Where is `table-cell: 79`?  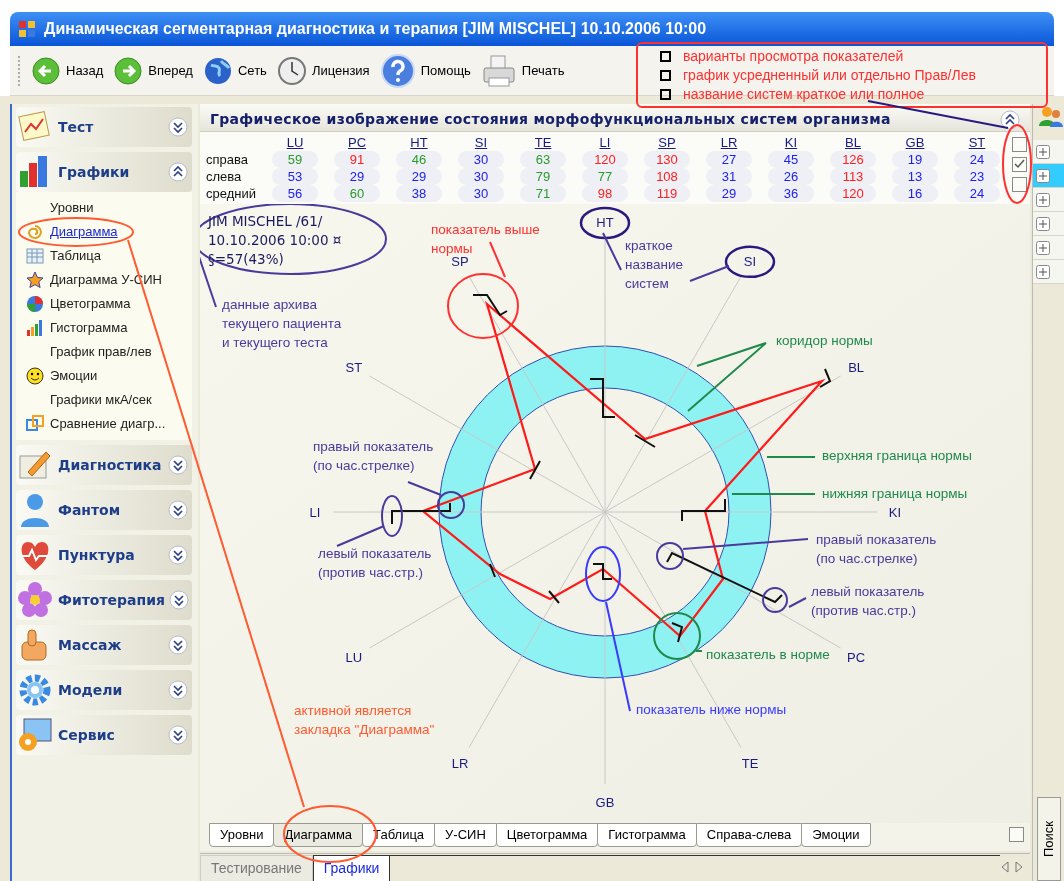 table-cell: 79 is located at coordinates (543, 176).